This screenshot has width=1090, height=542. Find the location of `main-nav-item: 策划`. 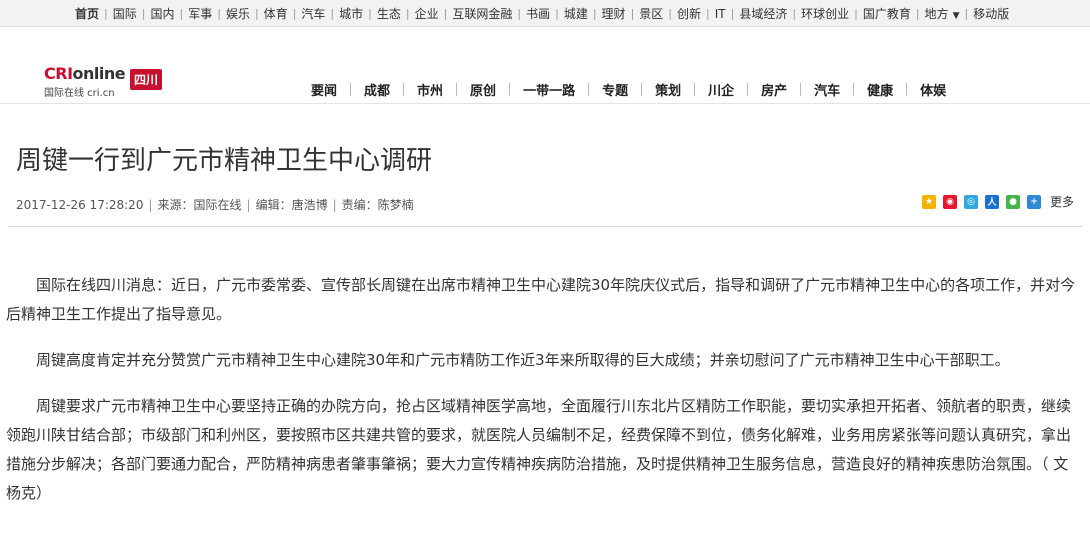

main-nav-item: 策划 is located at coordinates (668, 89).